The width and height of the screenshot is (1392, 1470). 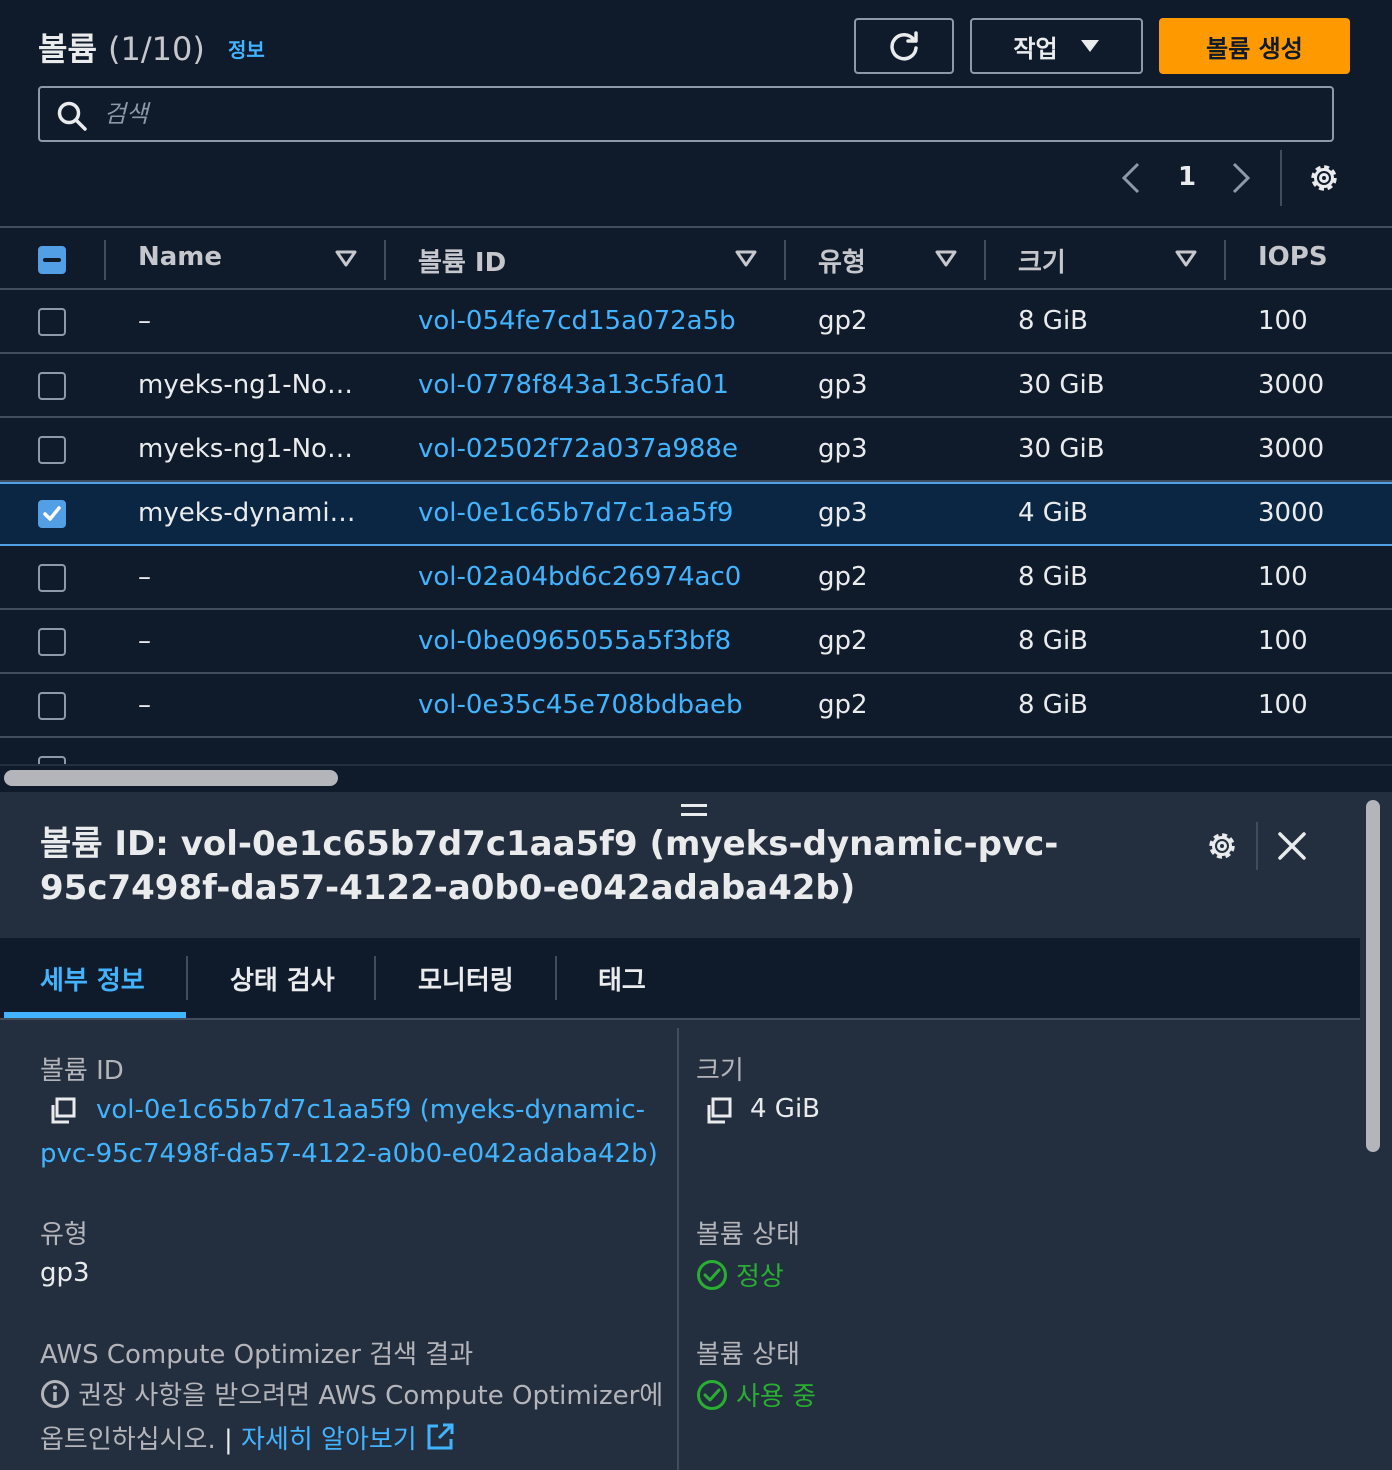 I want to click on table-row: – vol-054fe7cd15a072a5b gp2 8 GiB 100, so click(x=696, y=322).